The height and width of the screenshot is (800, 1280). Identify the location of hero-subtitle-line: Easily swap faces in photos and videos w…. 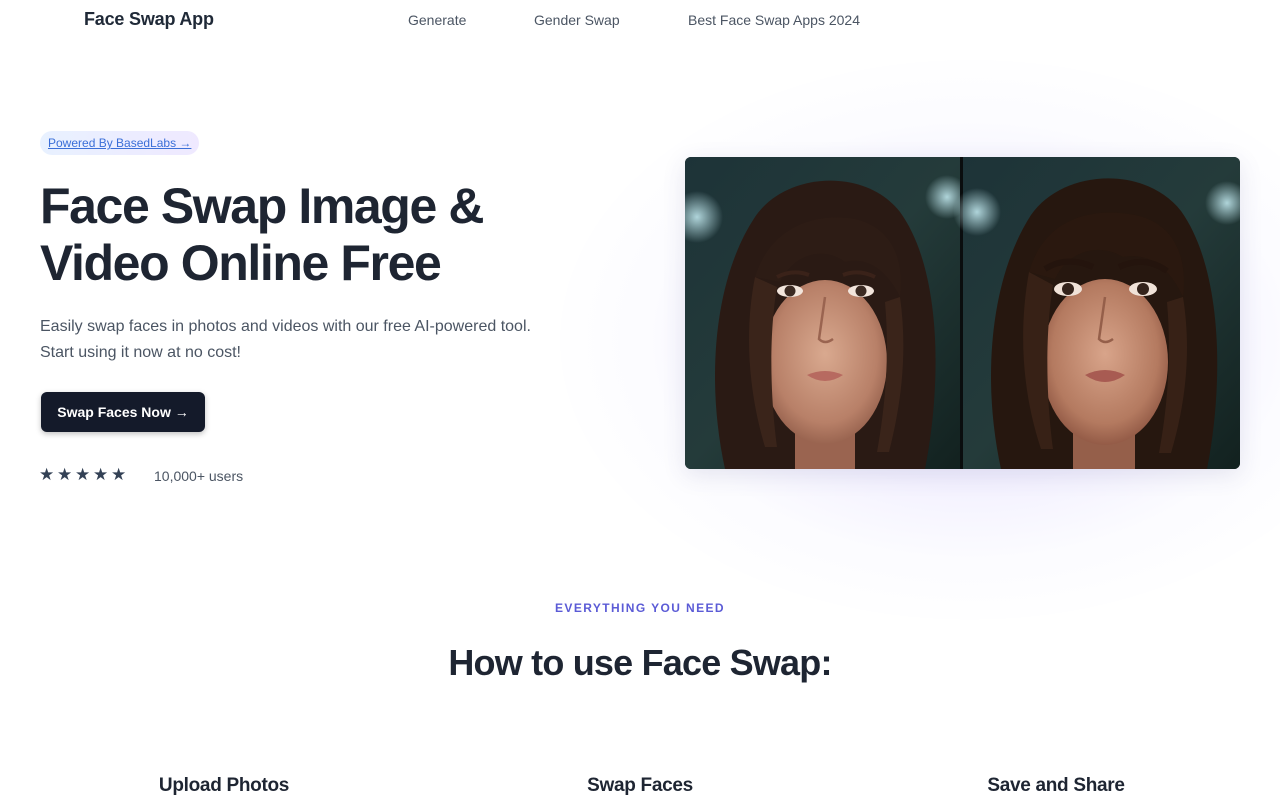
(285, 326).